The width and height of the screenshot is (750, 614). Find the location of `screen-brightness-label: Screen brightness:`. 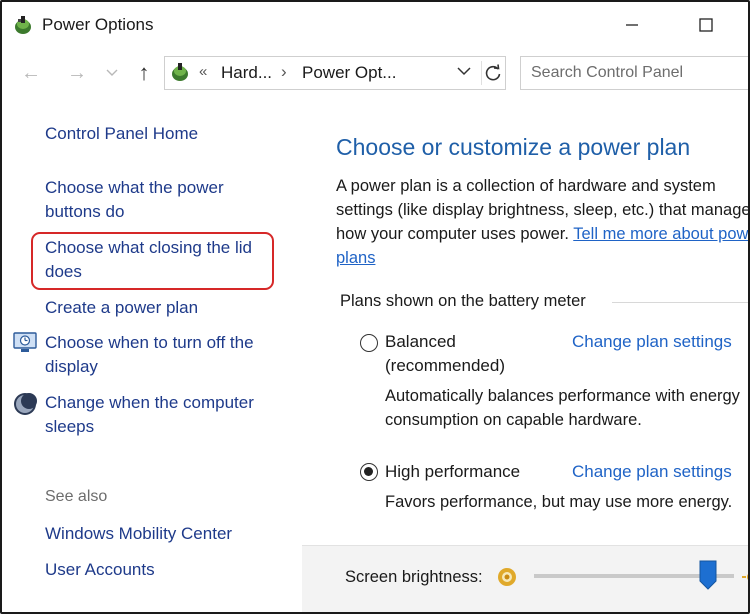

screen-brightness-label: Screen brightness: is located at coordinates (414, 577).